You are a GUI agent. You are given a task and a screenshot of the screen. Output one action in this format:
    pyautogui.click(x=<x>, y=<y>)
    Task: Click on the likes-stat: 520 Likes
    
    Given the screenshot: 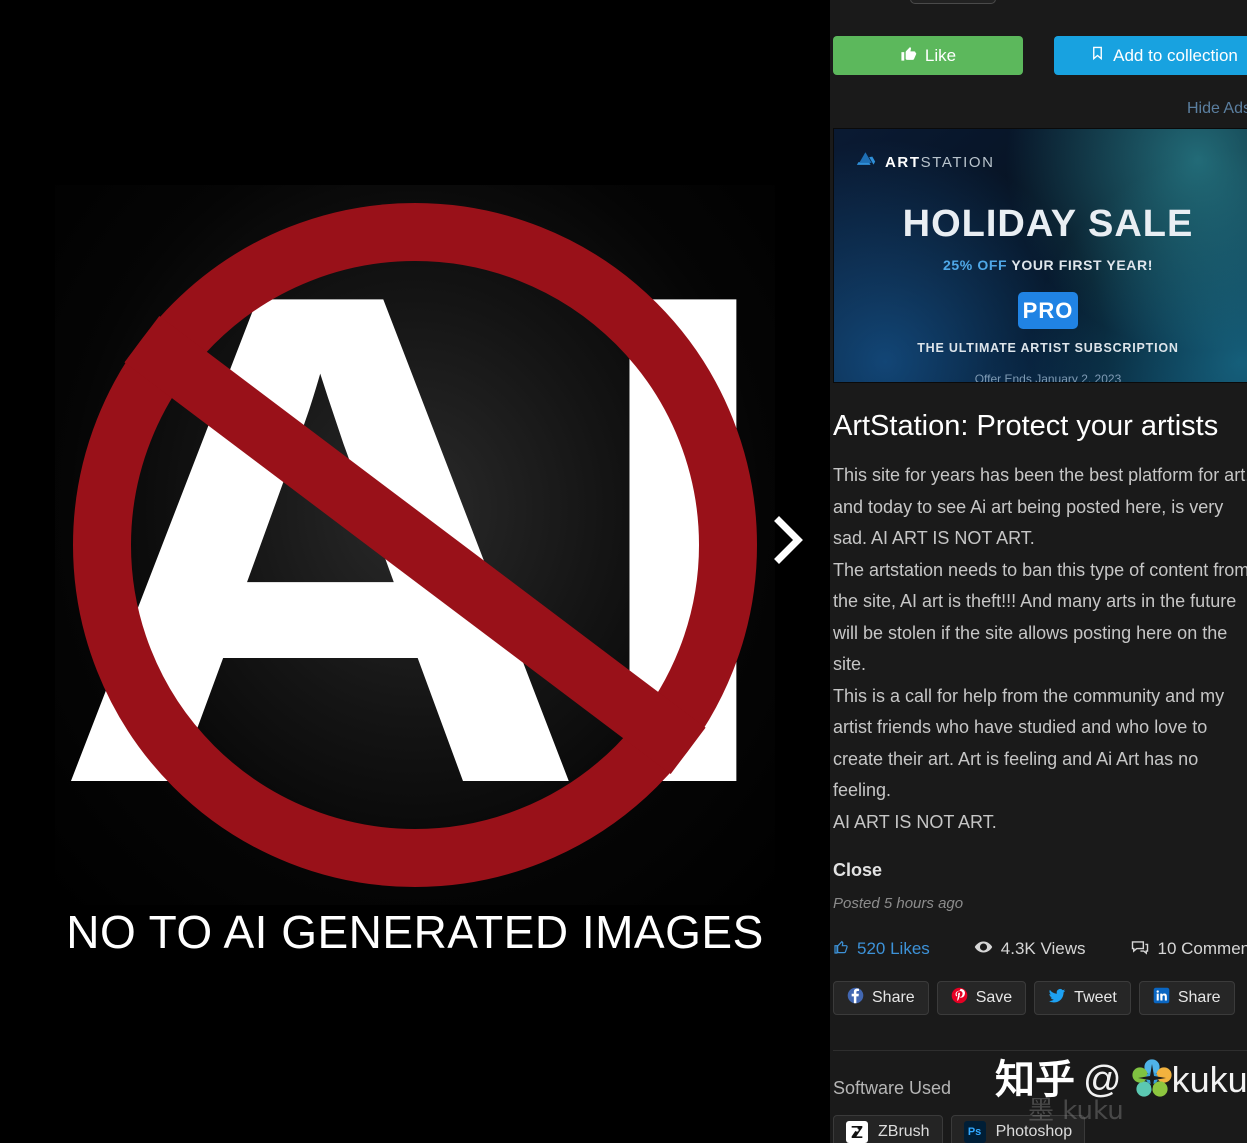 What is the action you would take?
    pyautogui.click(x=881, y=949)
    